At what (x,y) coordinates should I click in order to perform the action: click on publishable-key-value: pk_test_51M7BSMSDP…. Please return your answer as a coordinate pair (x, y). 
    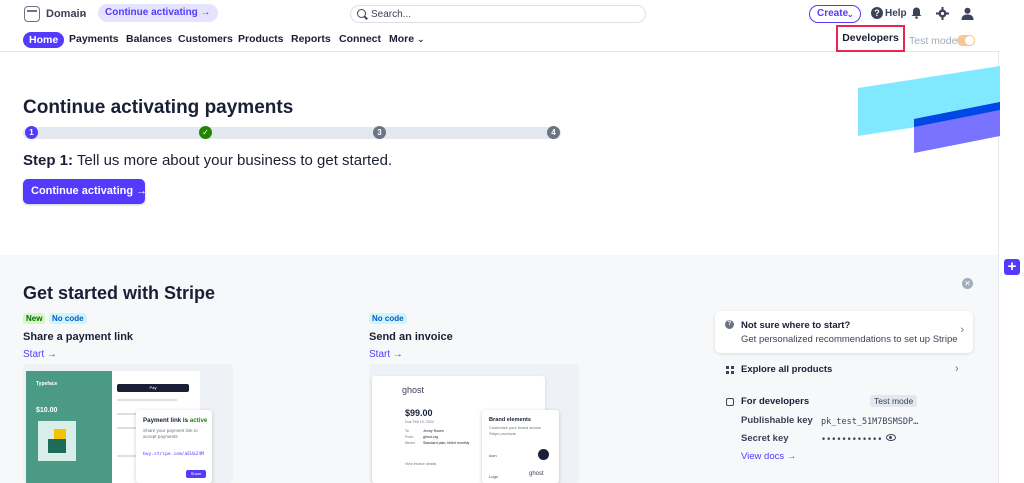
    Looking at the image, I should click on (869, 422).